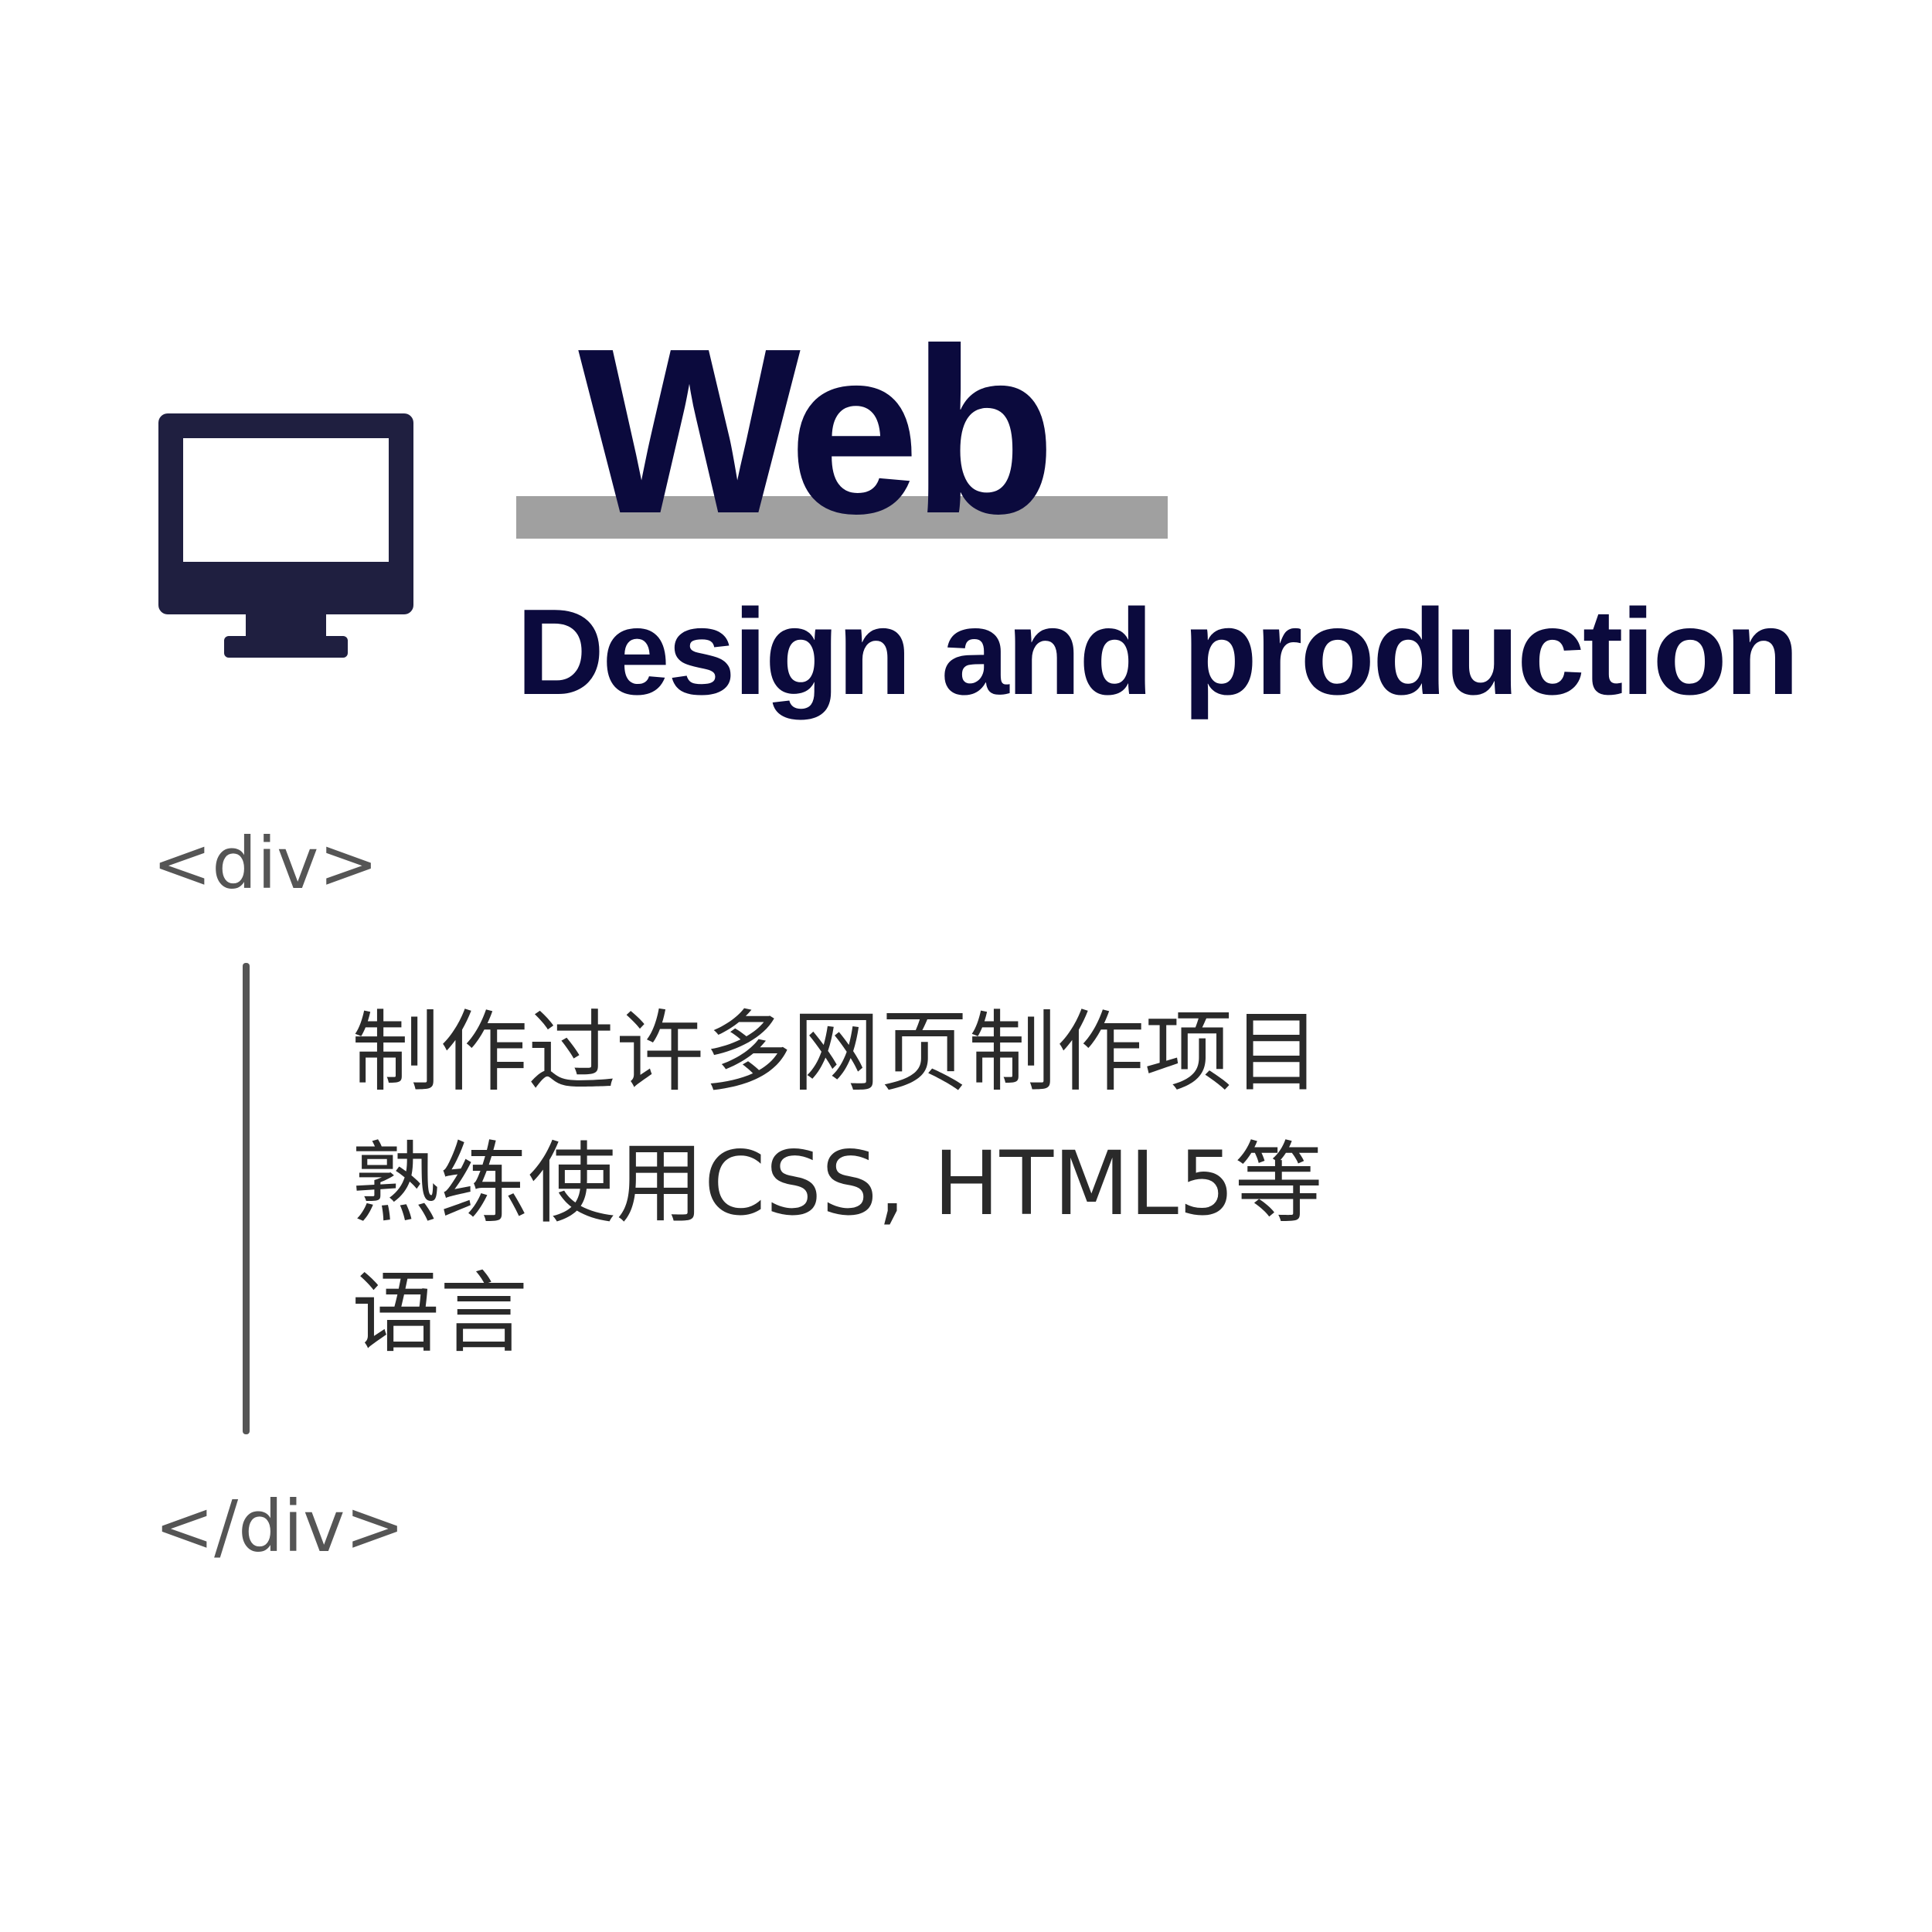 The height and width of the screenshot is (1932, 1932). Describe the element at coordinates (246, 1198) in the screenshot. I see `code-block-line` at that location.